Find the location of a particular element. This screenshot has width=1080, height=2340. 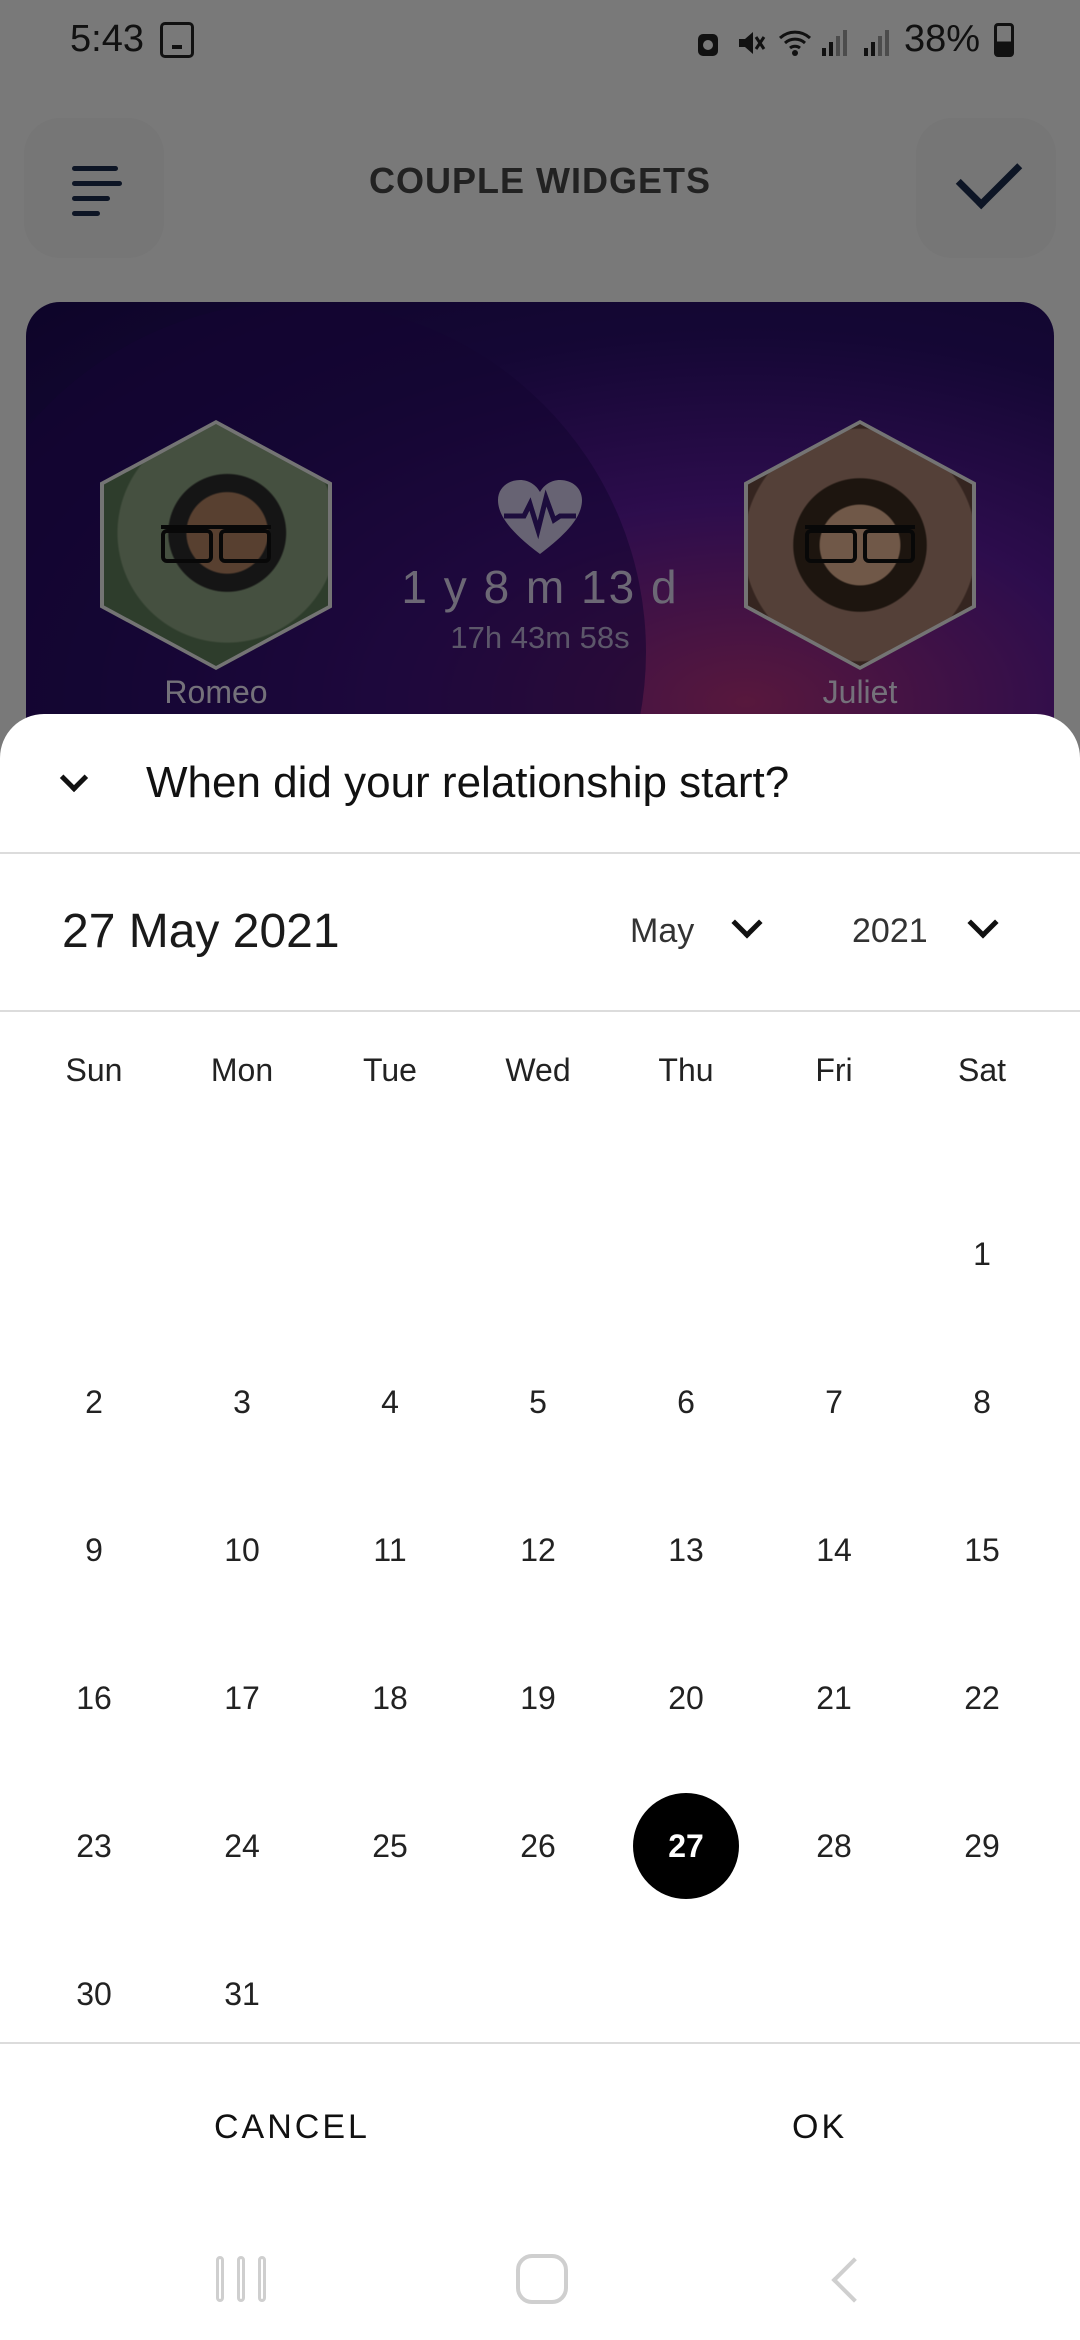

collapse-sheet-button is located at coordinates (75, 783).